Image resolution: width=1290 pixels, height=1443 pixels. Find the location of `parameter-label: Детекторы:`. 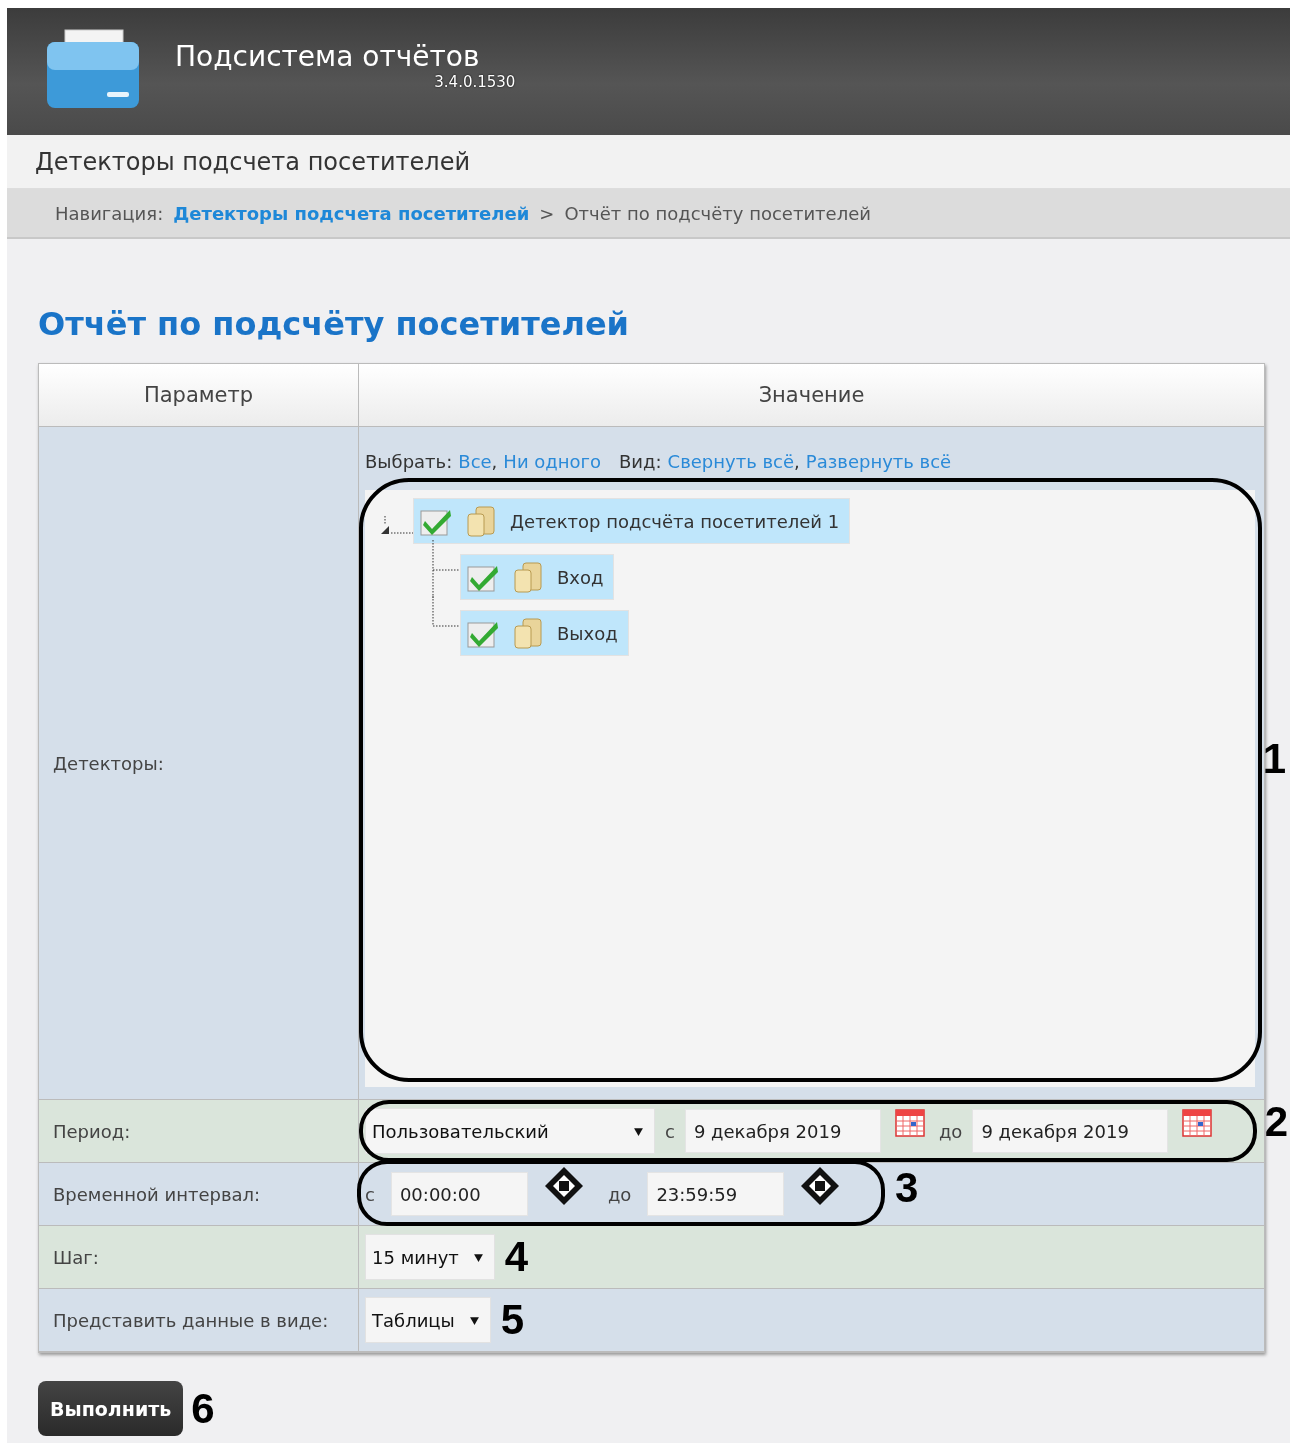

parameter-label: Детекторы: is located at coordinates (199, 763).